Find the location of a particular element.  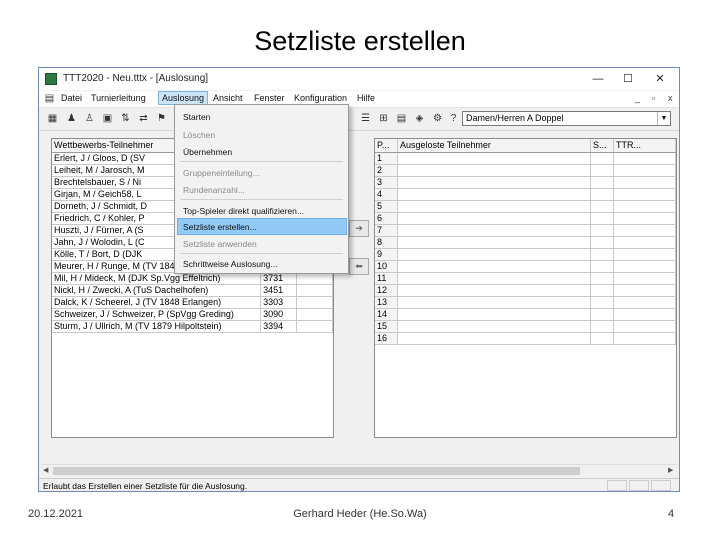

table-row: 15 is located at coordinates (525, 326).